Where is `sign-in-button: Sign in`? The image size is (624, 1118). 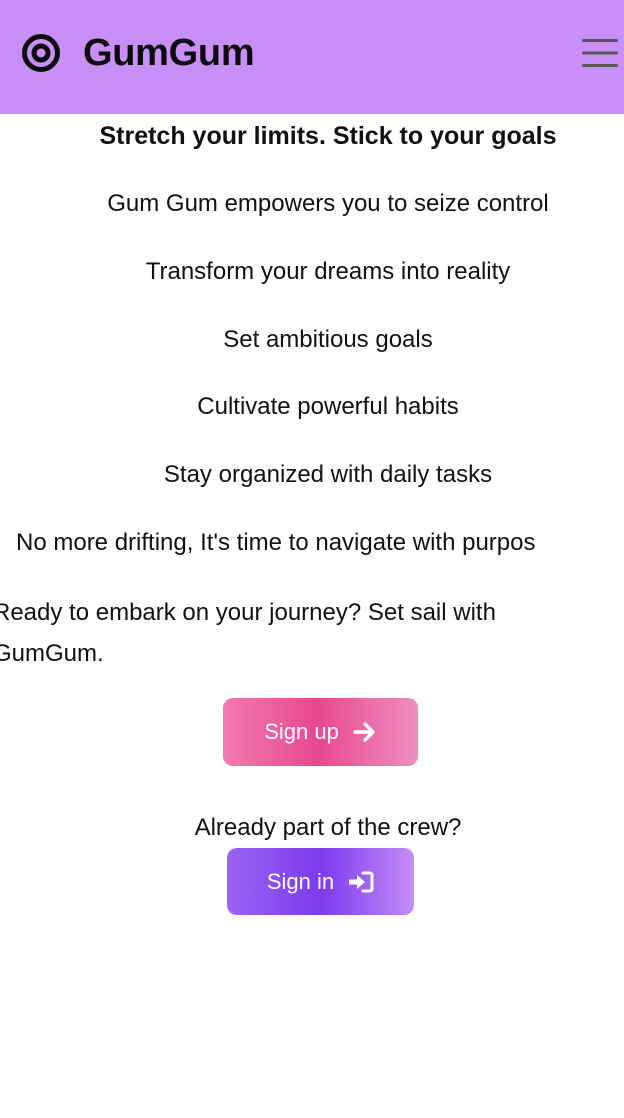 sign-in-button: Sign in is located at coordinates (320, 881).